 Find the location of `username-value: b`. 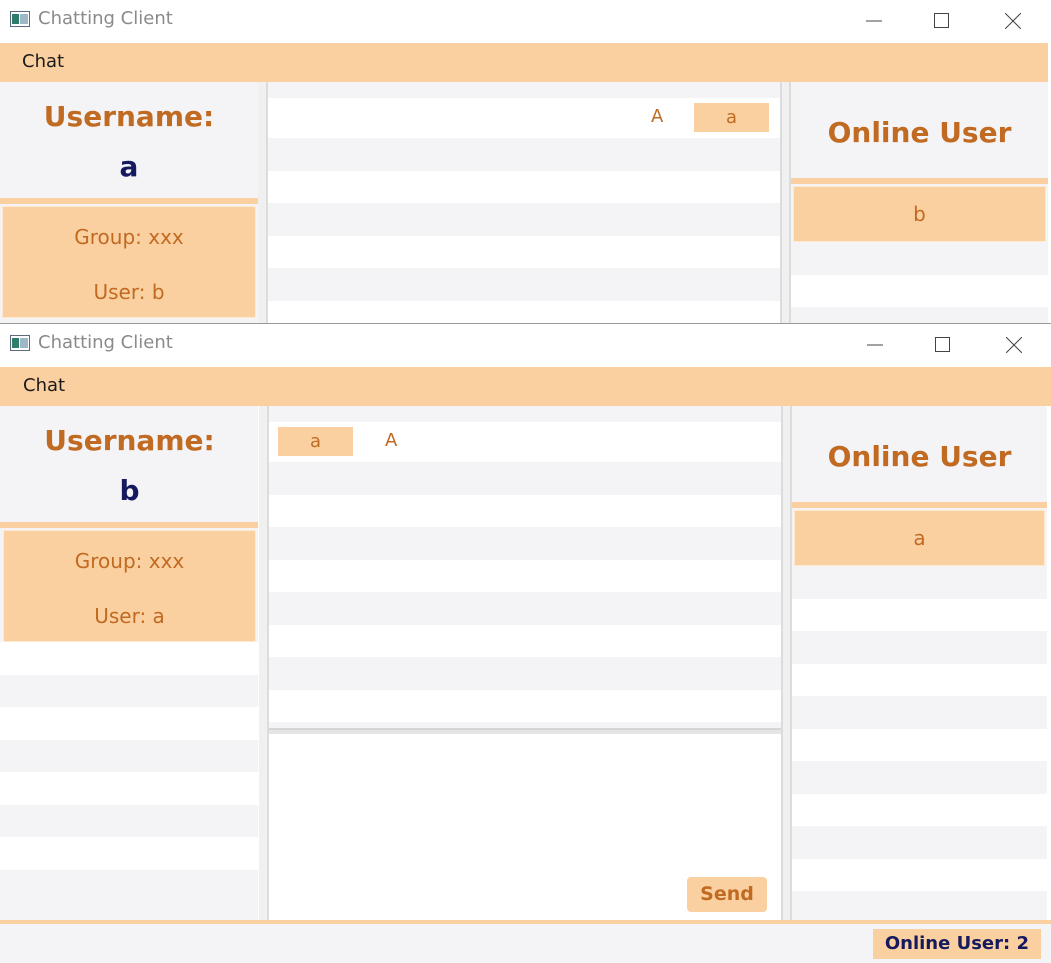

username-value: b is located at coordinates (129, 490).